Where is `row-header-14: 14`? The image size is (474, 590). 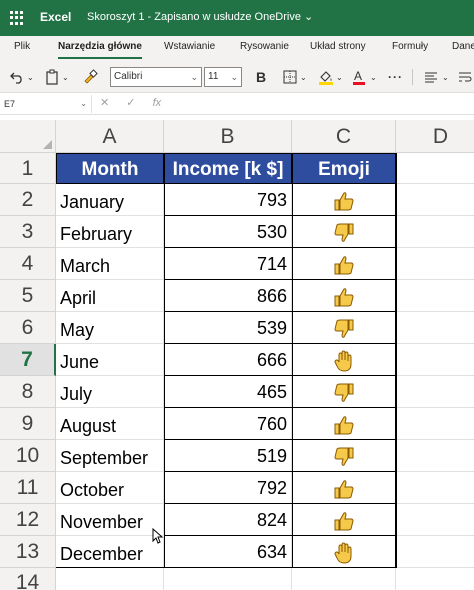
row-header-14: 14 is located at coordinates (28, 579).